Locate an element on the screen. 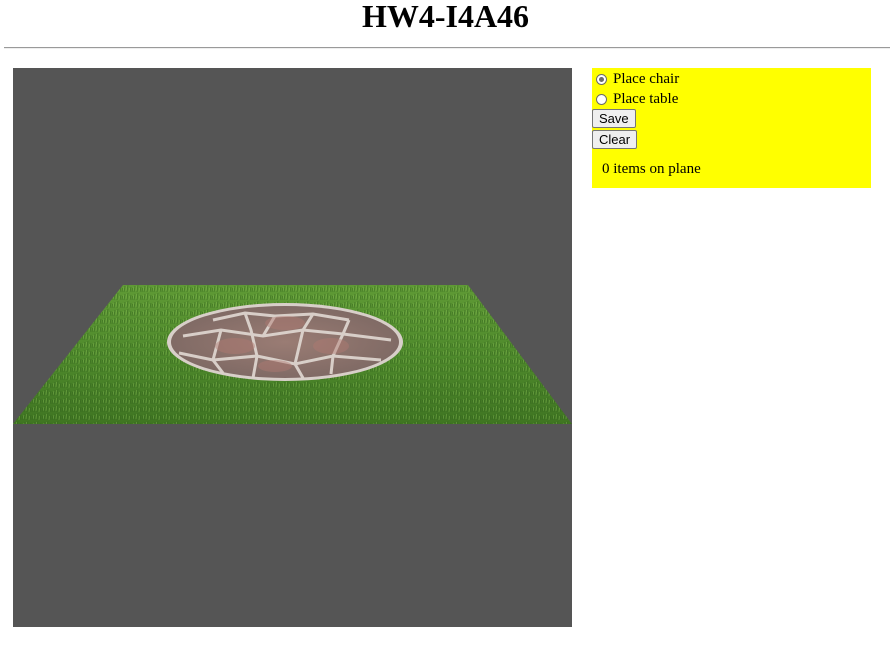 This screenshot has height=653, width=891. radio-place-chair is located at coordinates (601, 79).